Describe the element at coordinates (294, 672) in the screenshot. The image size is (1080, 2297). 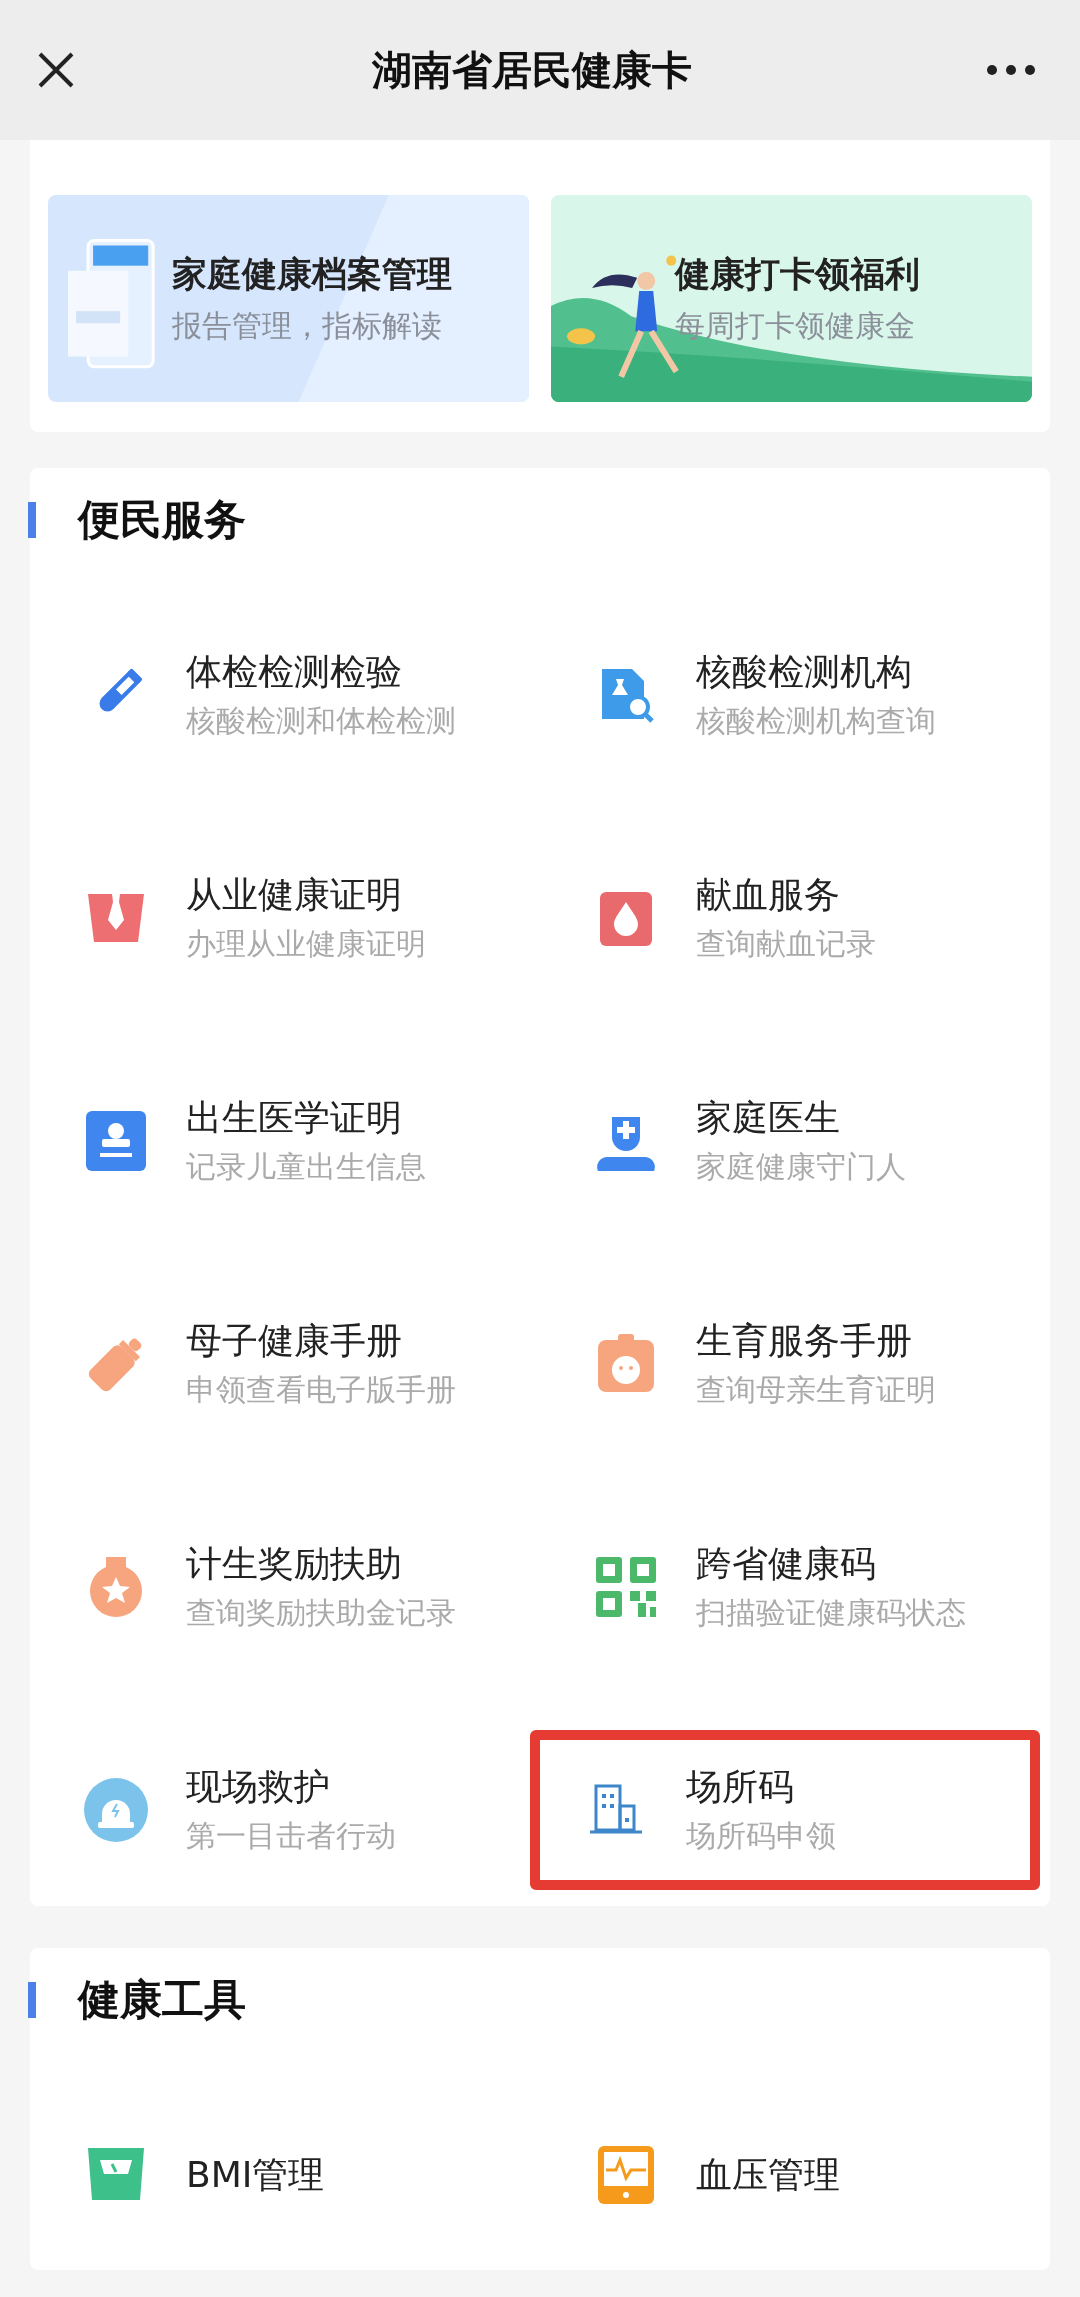
I see `service-title: 体检检测检验` at that location.